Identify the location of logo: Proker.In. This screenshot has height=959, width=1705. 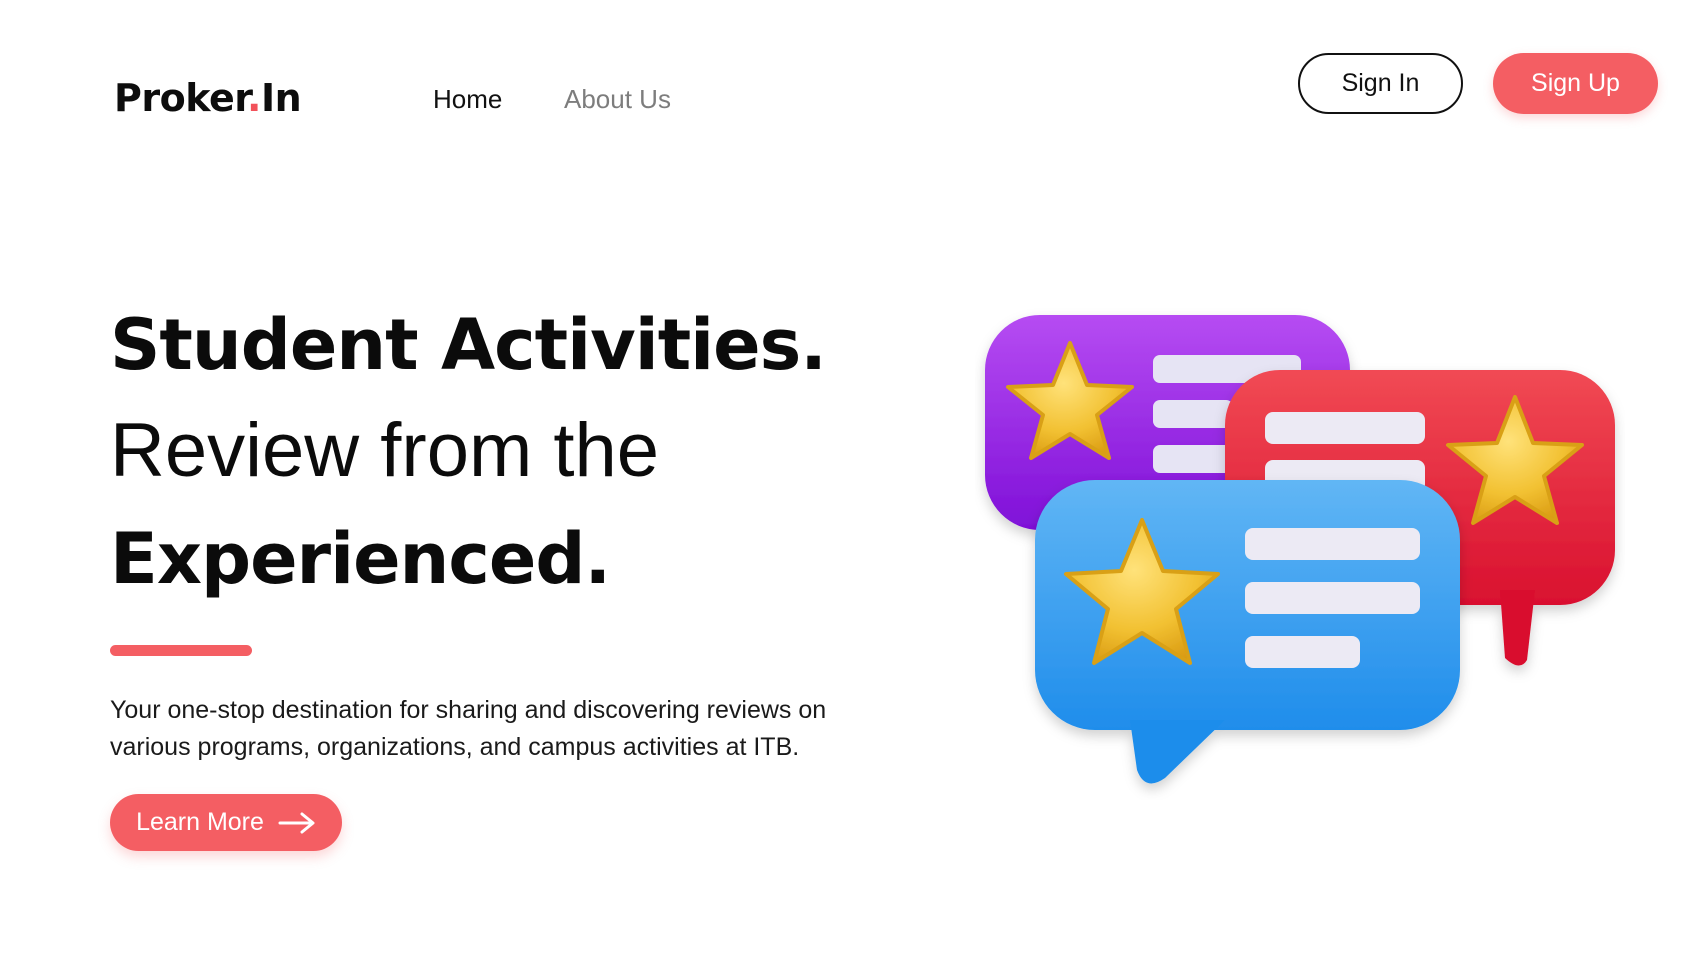
(208, 98).